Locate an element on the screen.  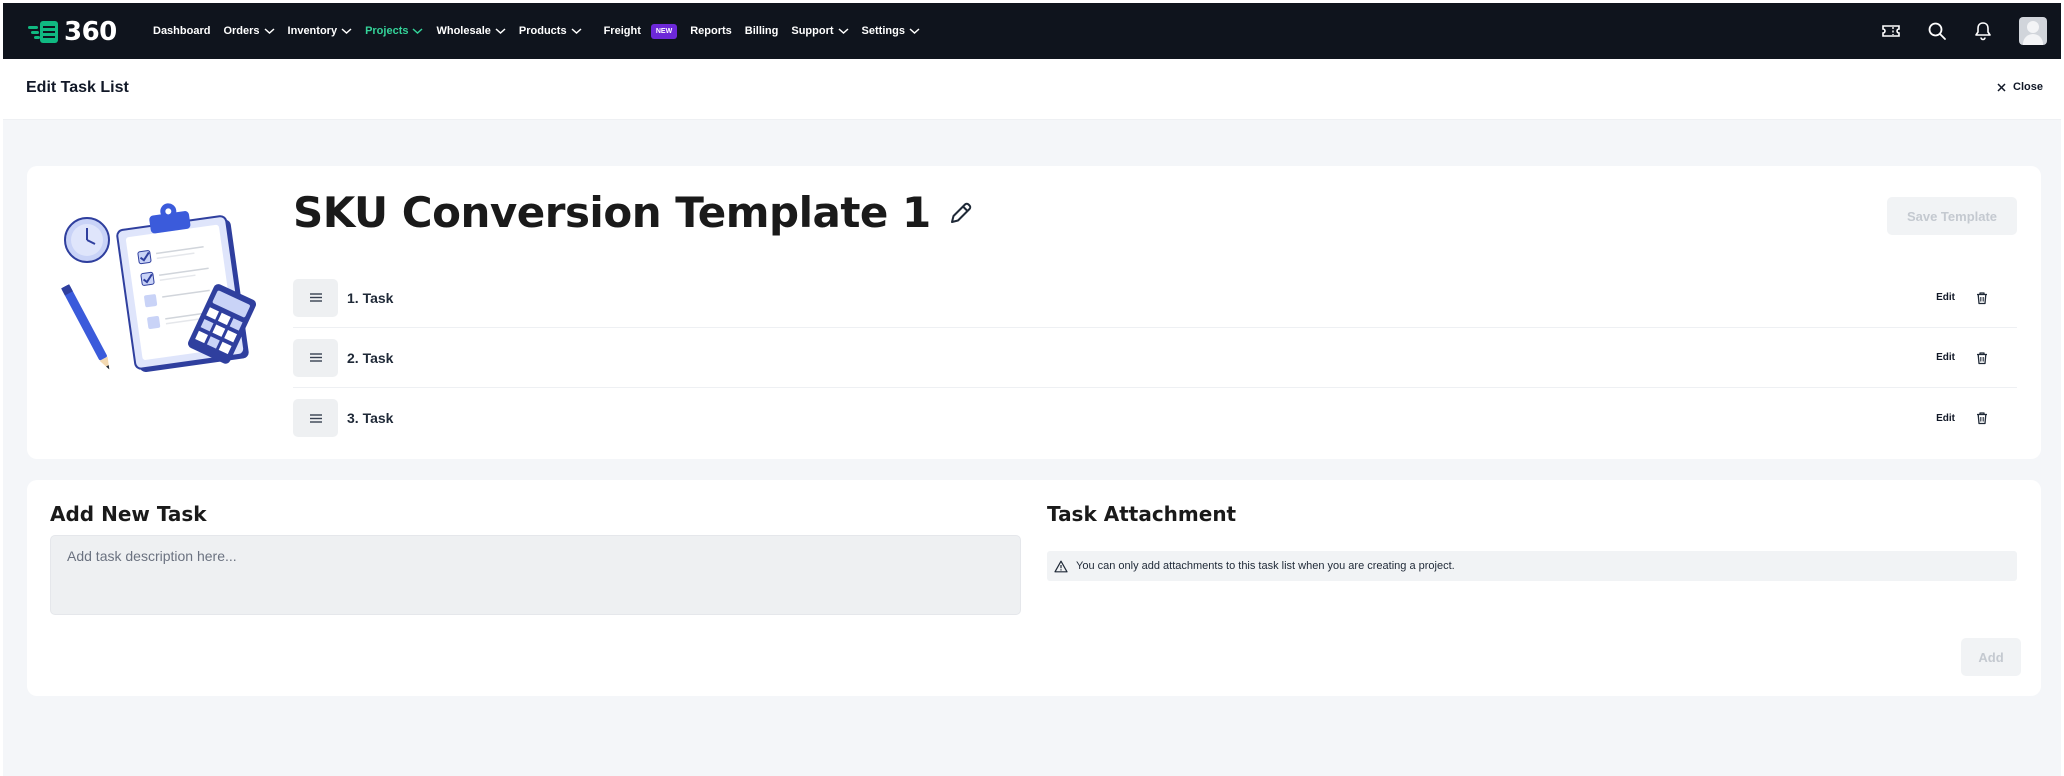
nav-right-actions is located at coordinates (1964, 31).